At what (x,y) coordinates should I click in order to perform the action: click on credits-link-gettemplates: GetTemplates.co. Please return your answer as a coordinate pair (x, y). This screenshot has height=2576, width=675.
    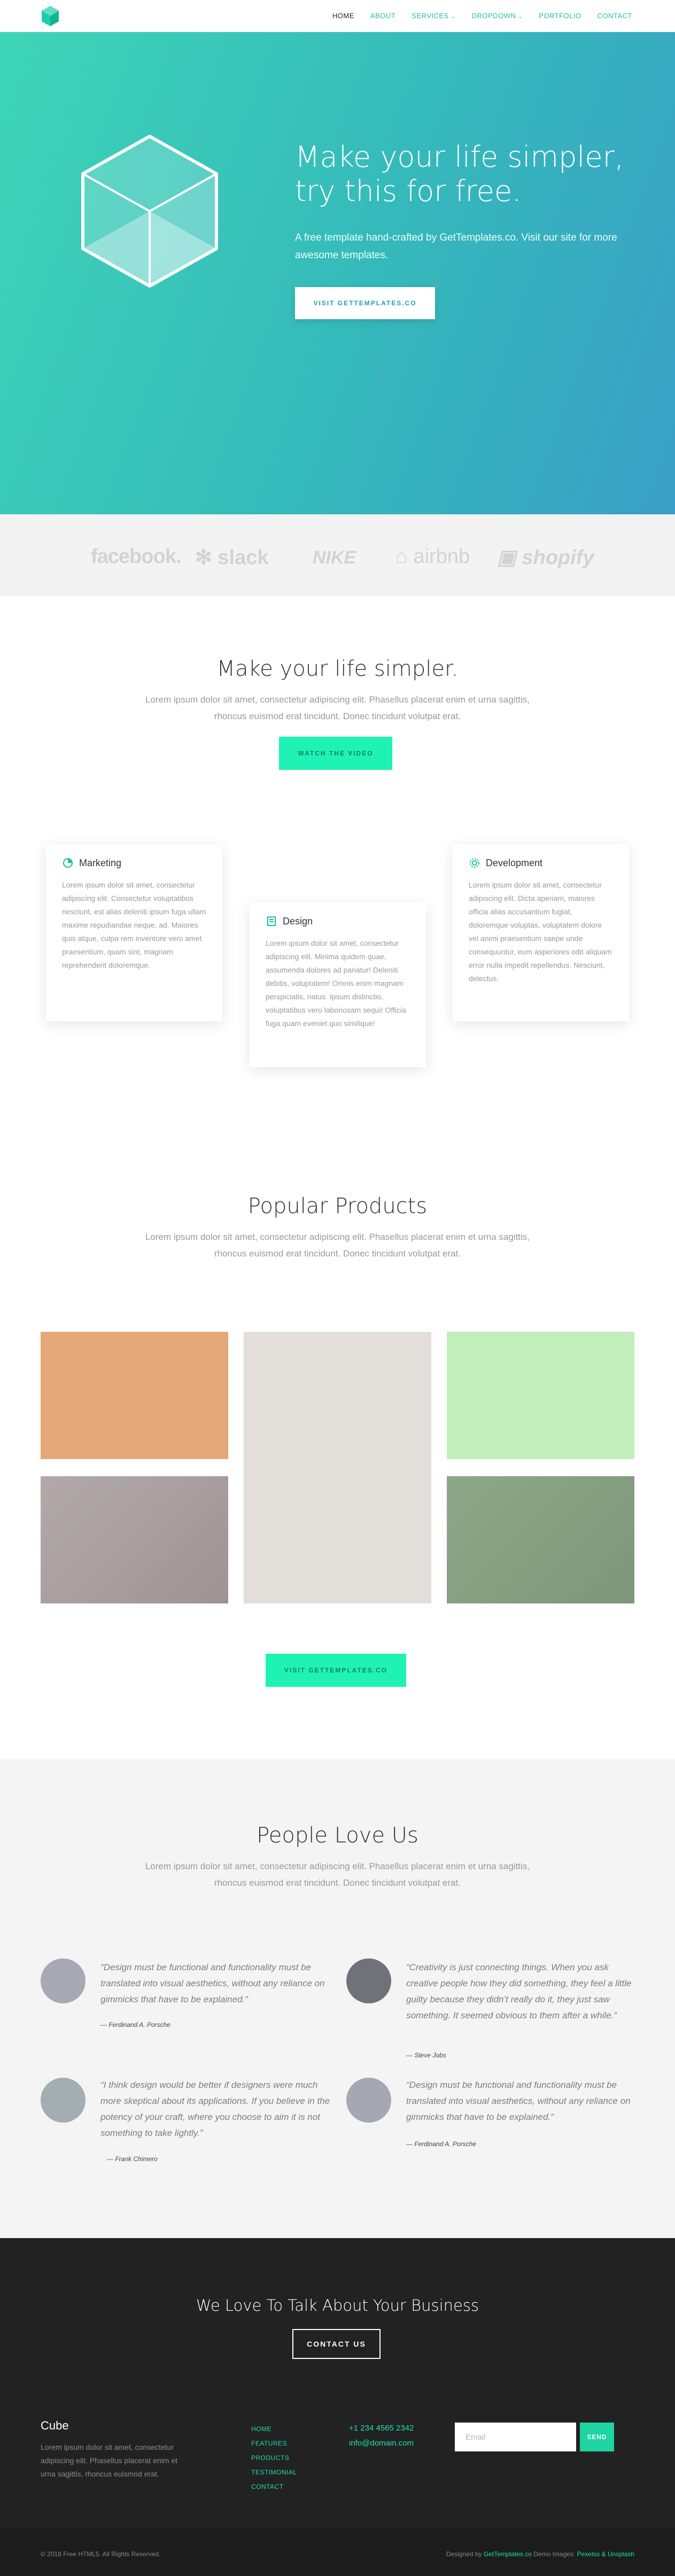
    Looking at the image, I should click on (508, 2554).